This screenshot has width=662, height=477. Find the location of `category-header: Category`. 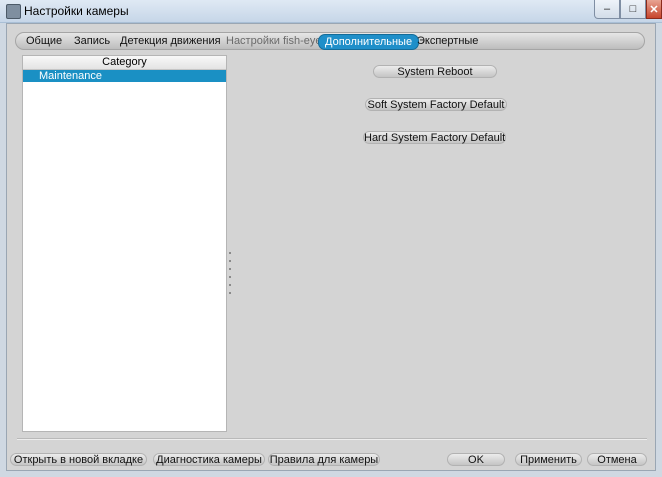

category-header: Category is located at coordinates (124, 63).